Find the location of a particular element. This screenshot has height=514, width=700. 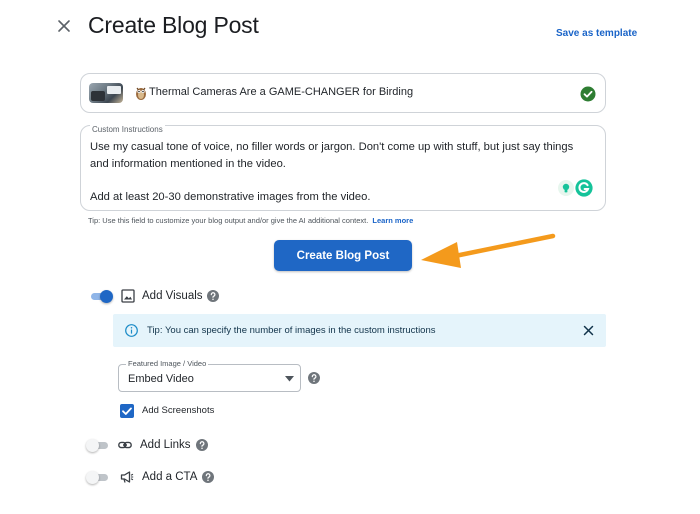

add-cta-toggle is located at coordinates (98, 477).